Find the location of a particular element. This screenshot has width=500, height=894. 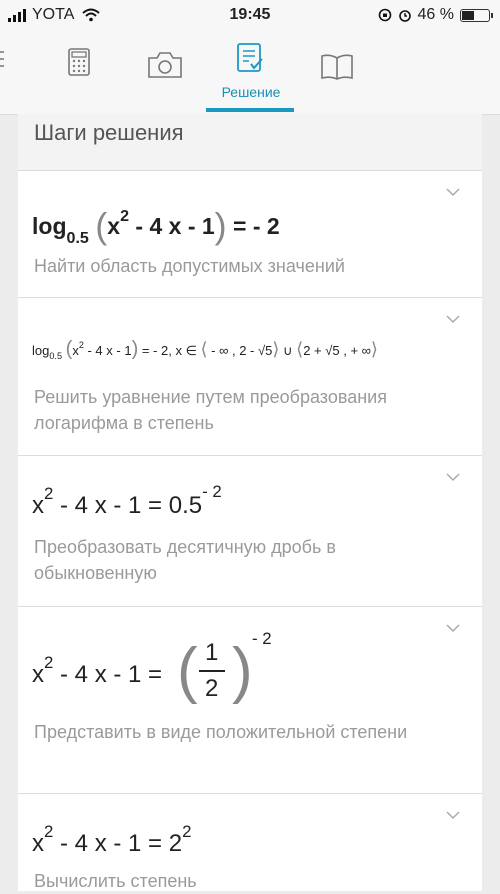

status-bar: YOTA 19:45 46 % is located at coordinates (250, 15).